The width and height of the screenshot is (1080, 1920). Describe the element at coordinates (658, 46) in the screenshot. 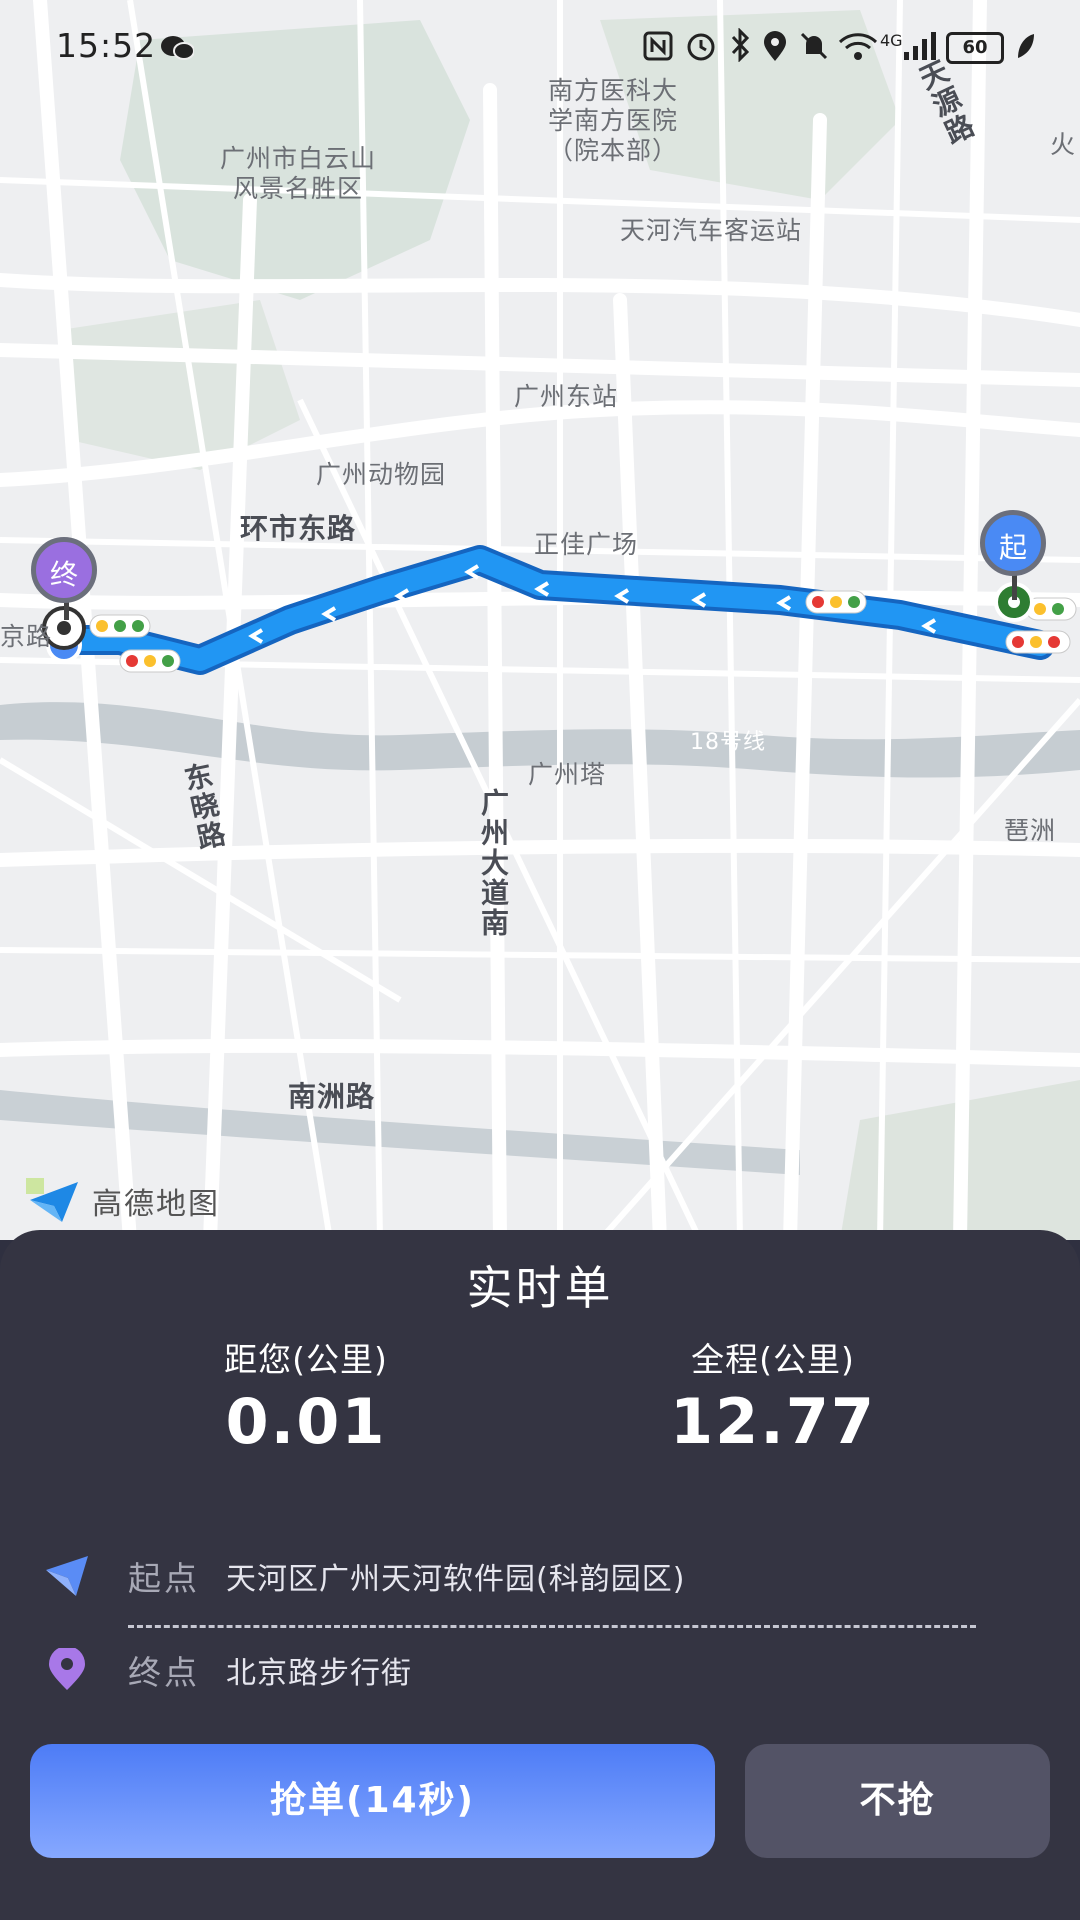

I see `nfc-icon` at that location.